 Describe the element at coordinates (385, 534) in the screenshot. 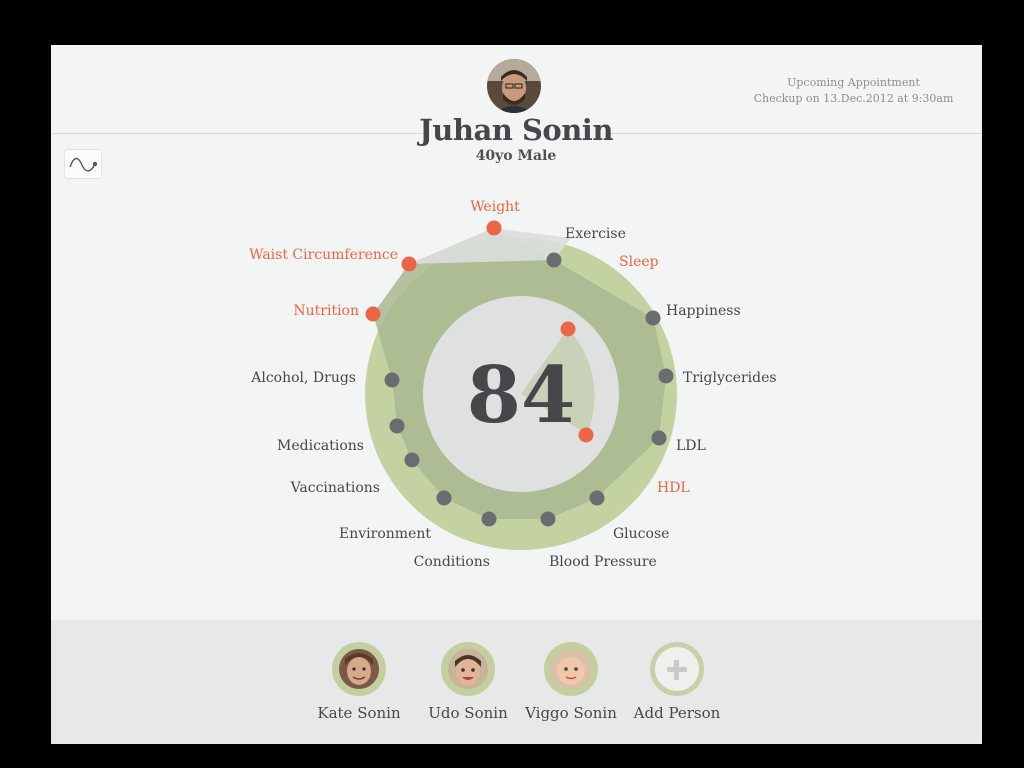

I see `metric-label-environment: Environment` at that location.